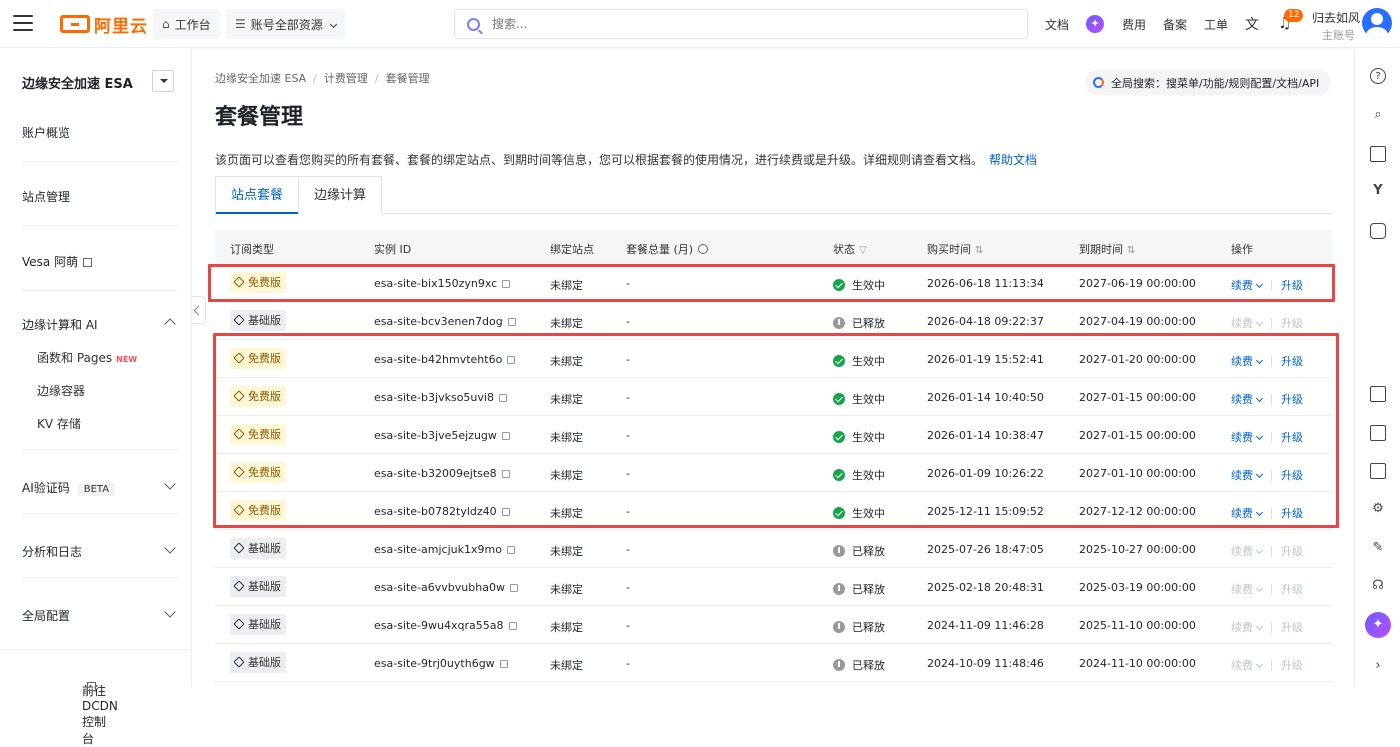  I want to click on header-instance: 实例 ID, so click(393, 249).